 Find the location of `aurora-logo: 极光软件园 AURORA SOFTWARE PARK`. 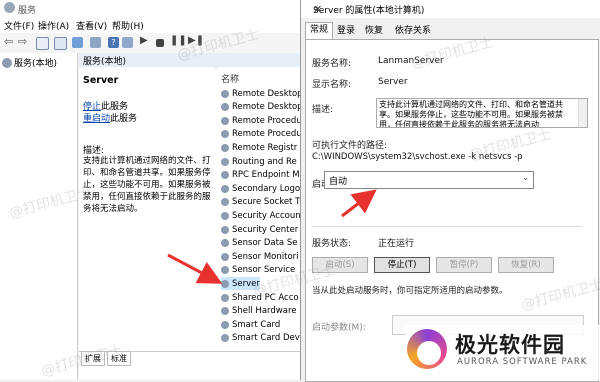

aurora-logo: 极光软件园 AURORA SOFTWARE PARK is located at coordinates (502, 352).